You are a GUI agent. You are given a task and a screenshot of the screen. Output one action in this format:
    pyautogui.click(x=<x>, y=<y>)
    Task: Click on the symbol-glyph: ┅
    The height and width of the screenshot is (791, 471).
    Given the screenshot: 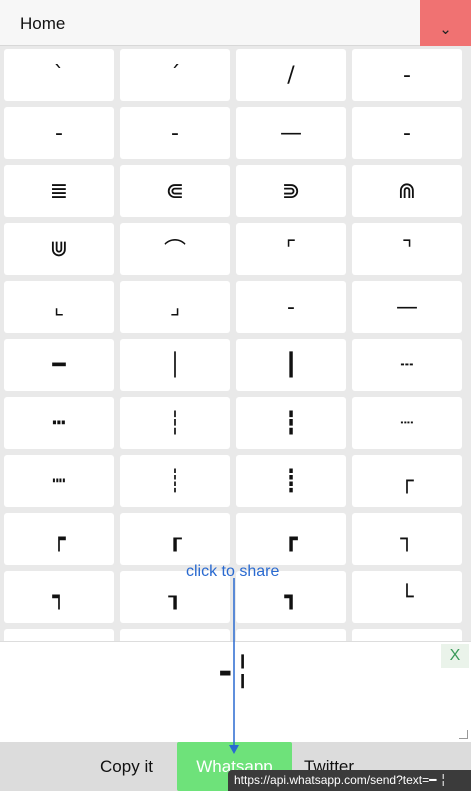 What is the action you would take?
    pyautogui.click(x=59, y=423)
    